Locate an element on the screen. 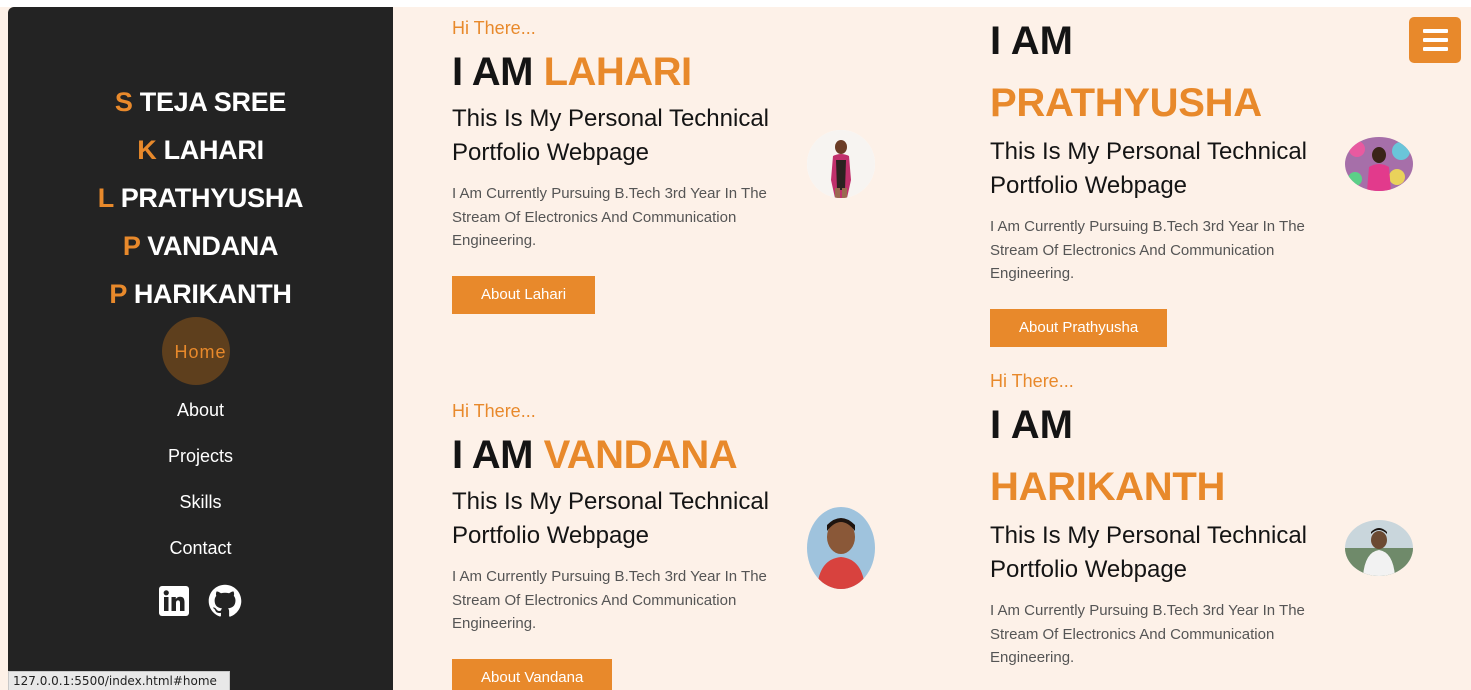 This screenshot has width=1471, height=690. social-links is located at coordinates (200, 601).